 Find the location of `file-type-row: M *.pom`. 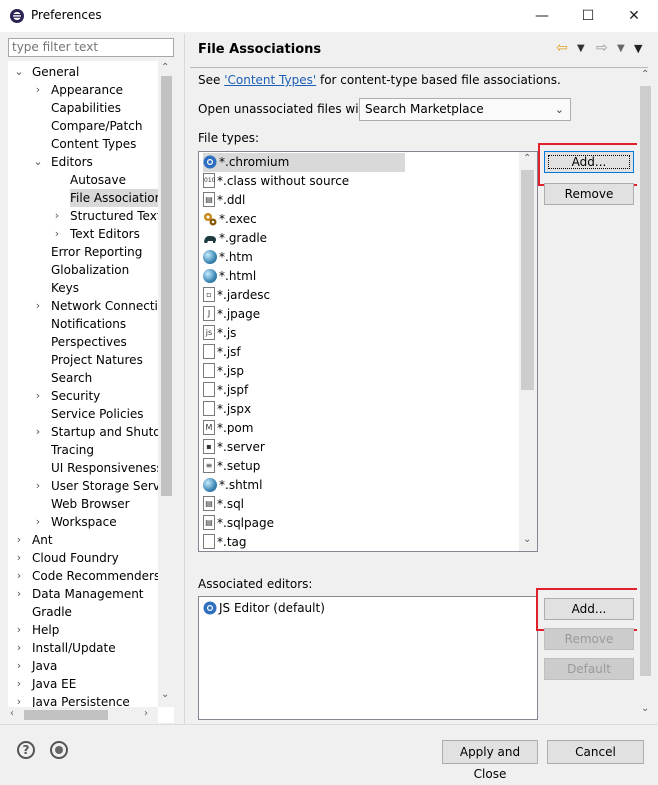

file-type-row: M *.pom is located at coordinates (228, 428).